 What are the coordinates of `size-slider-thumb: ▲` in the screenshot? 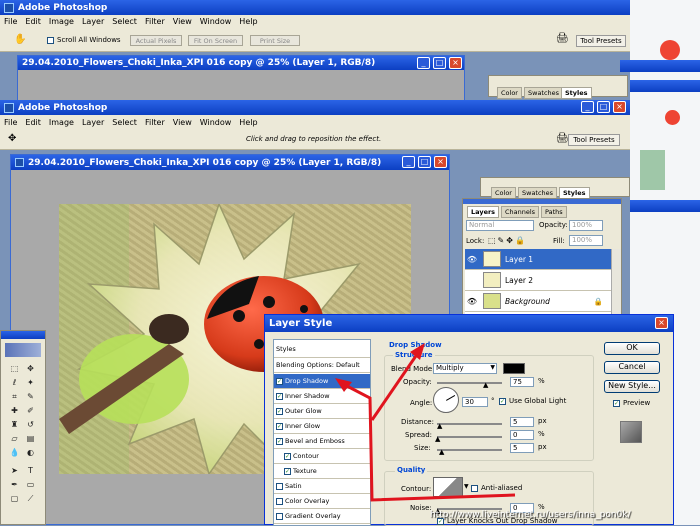 It's located at (441, 452).